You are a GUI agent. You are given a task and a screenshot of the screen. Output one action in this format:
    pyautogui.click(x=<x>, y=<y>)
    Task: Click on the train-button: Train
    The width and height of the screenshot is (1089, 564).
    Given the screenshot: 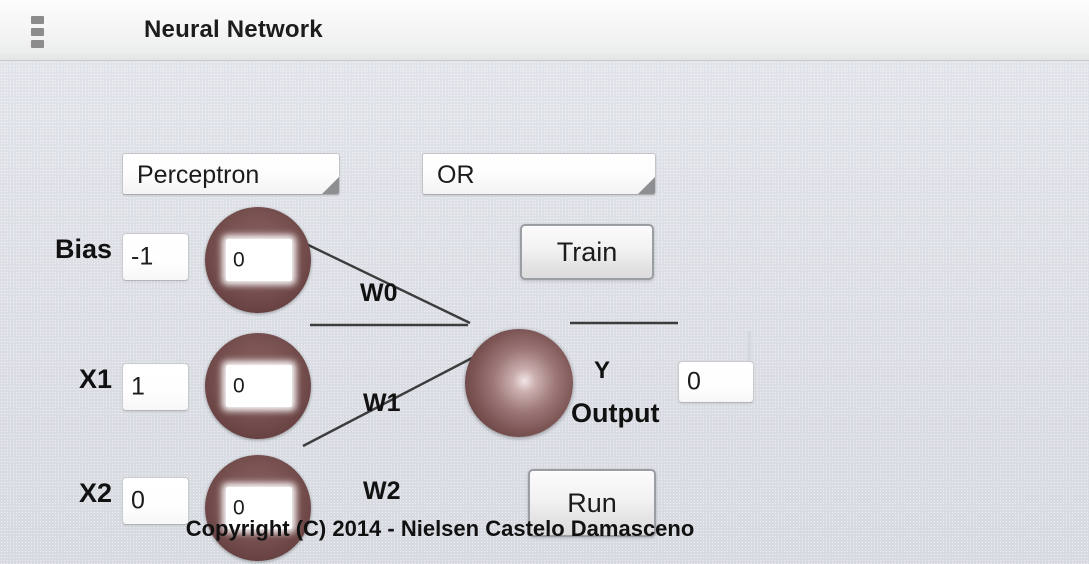 What is the action you would take?
    pyautogui.click(x=587, y=252)
    